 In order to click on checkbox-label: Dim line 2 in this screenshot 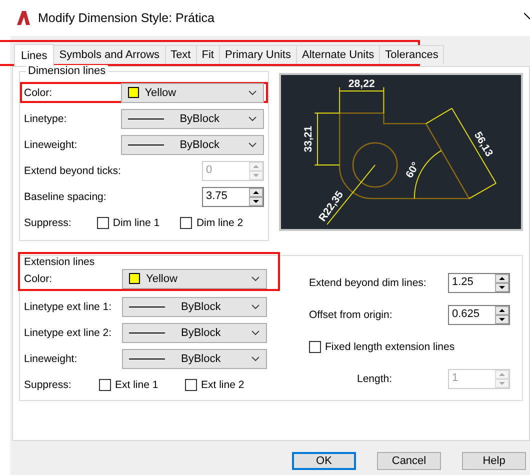, I will do `click(220, 223)`.